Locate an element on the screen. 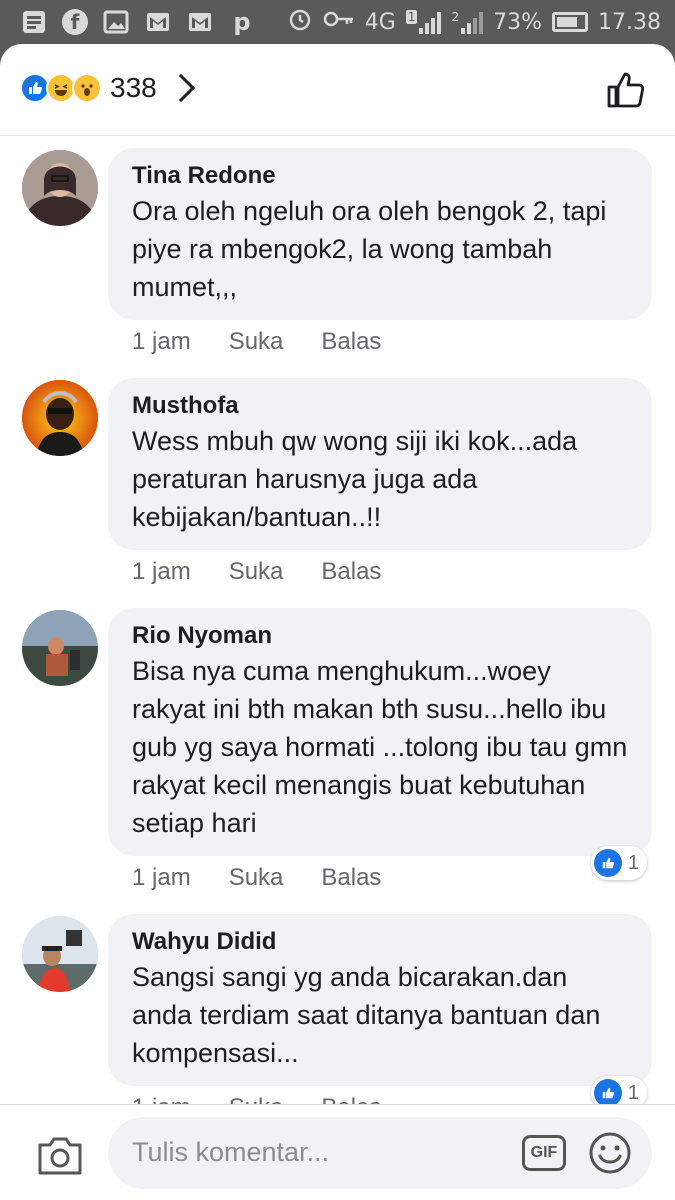 This screenshot has height=1200, width=675. status-bar: f p 4G 1 2 73% 17.38 is located at coordinates (337, 22).